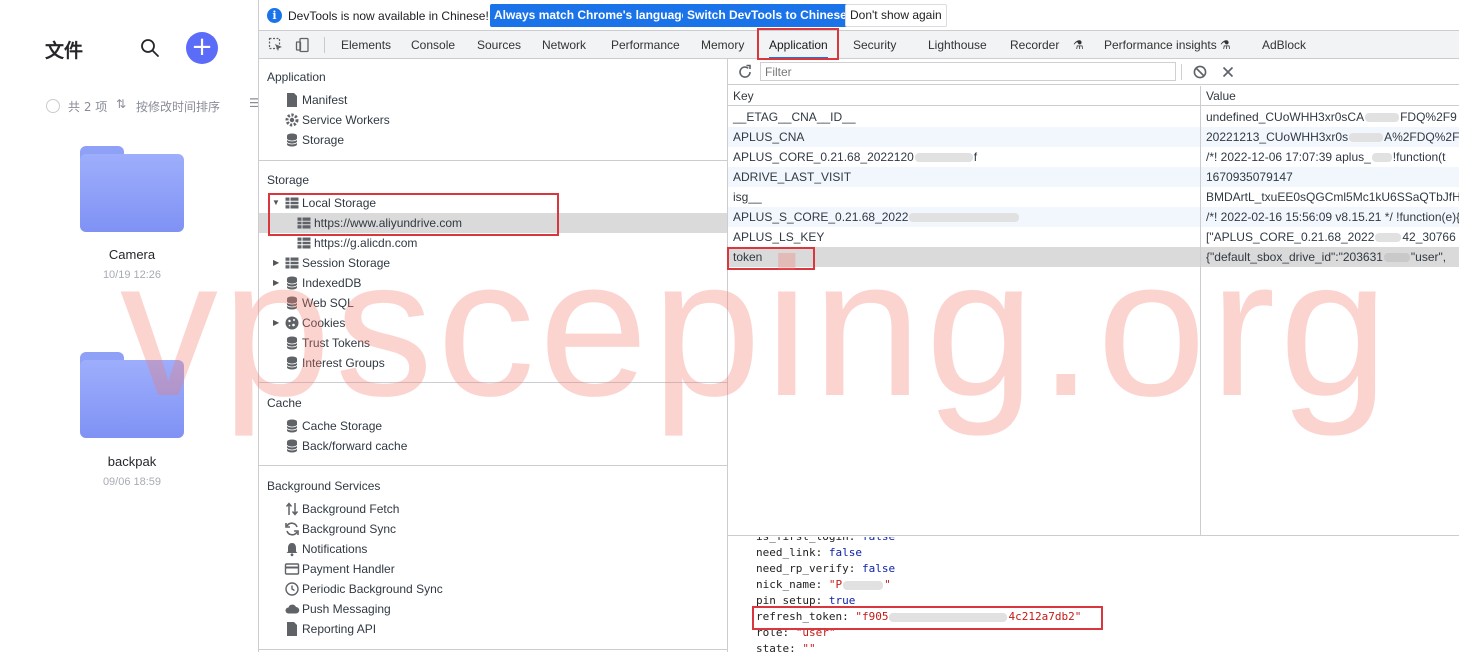 This screenshot has width=1459, height=652. I want to click on sidebar-item-interest-groups: Interest Groups, so click(384, 363).